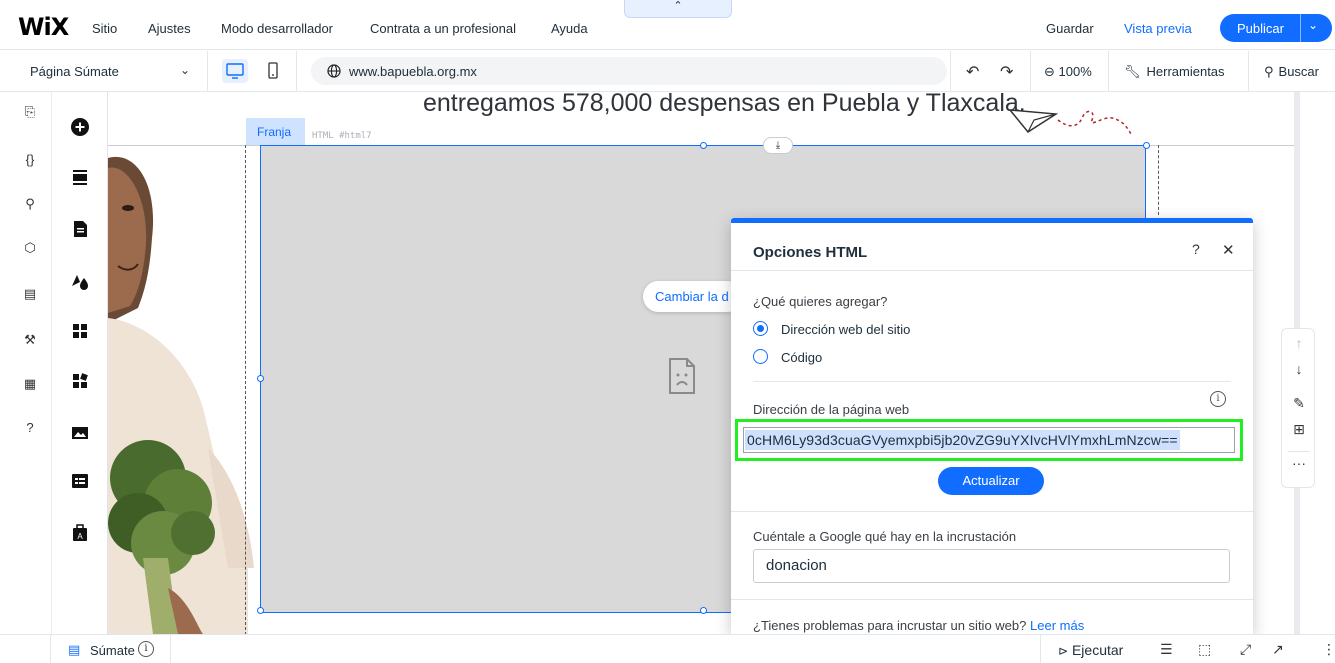 This screenshot has height=663, width=1335. What do you see at coordinates (43, 27) in the screenshot?
I see `wix-logo: WiX` at bounding box center [43, 27].